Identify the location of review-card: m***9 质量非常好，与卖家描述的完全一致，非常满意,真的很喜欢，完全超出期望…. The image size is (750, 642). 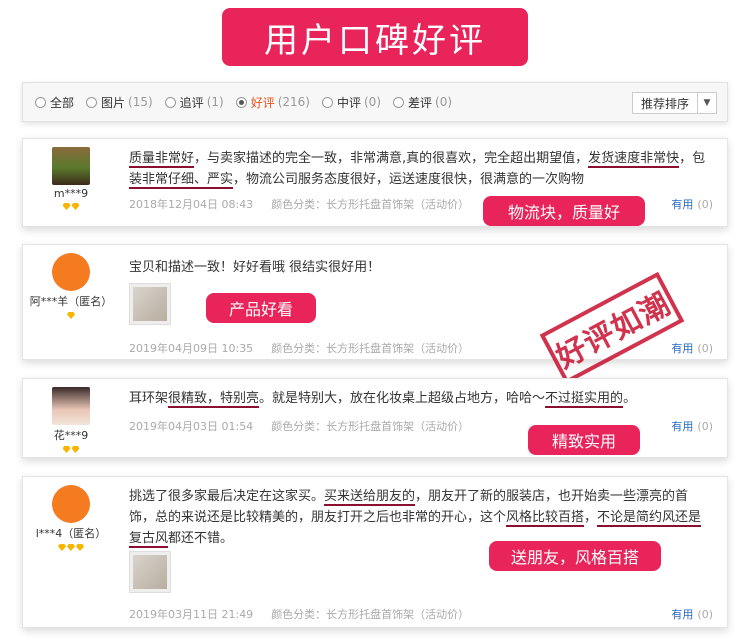
(375, 182).